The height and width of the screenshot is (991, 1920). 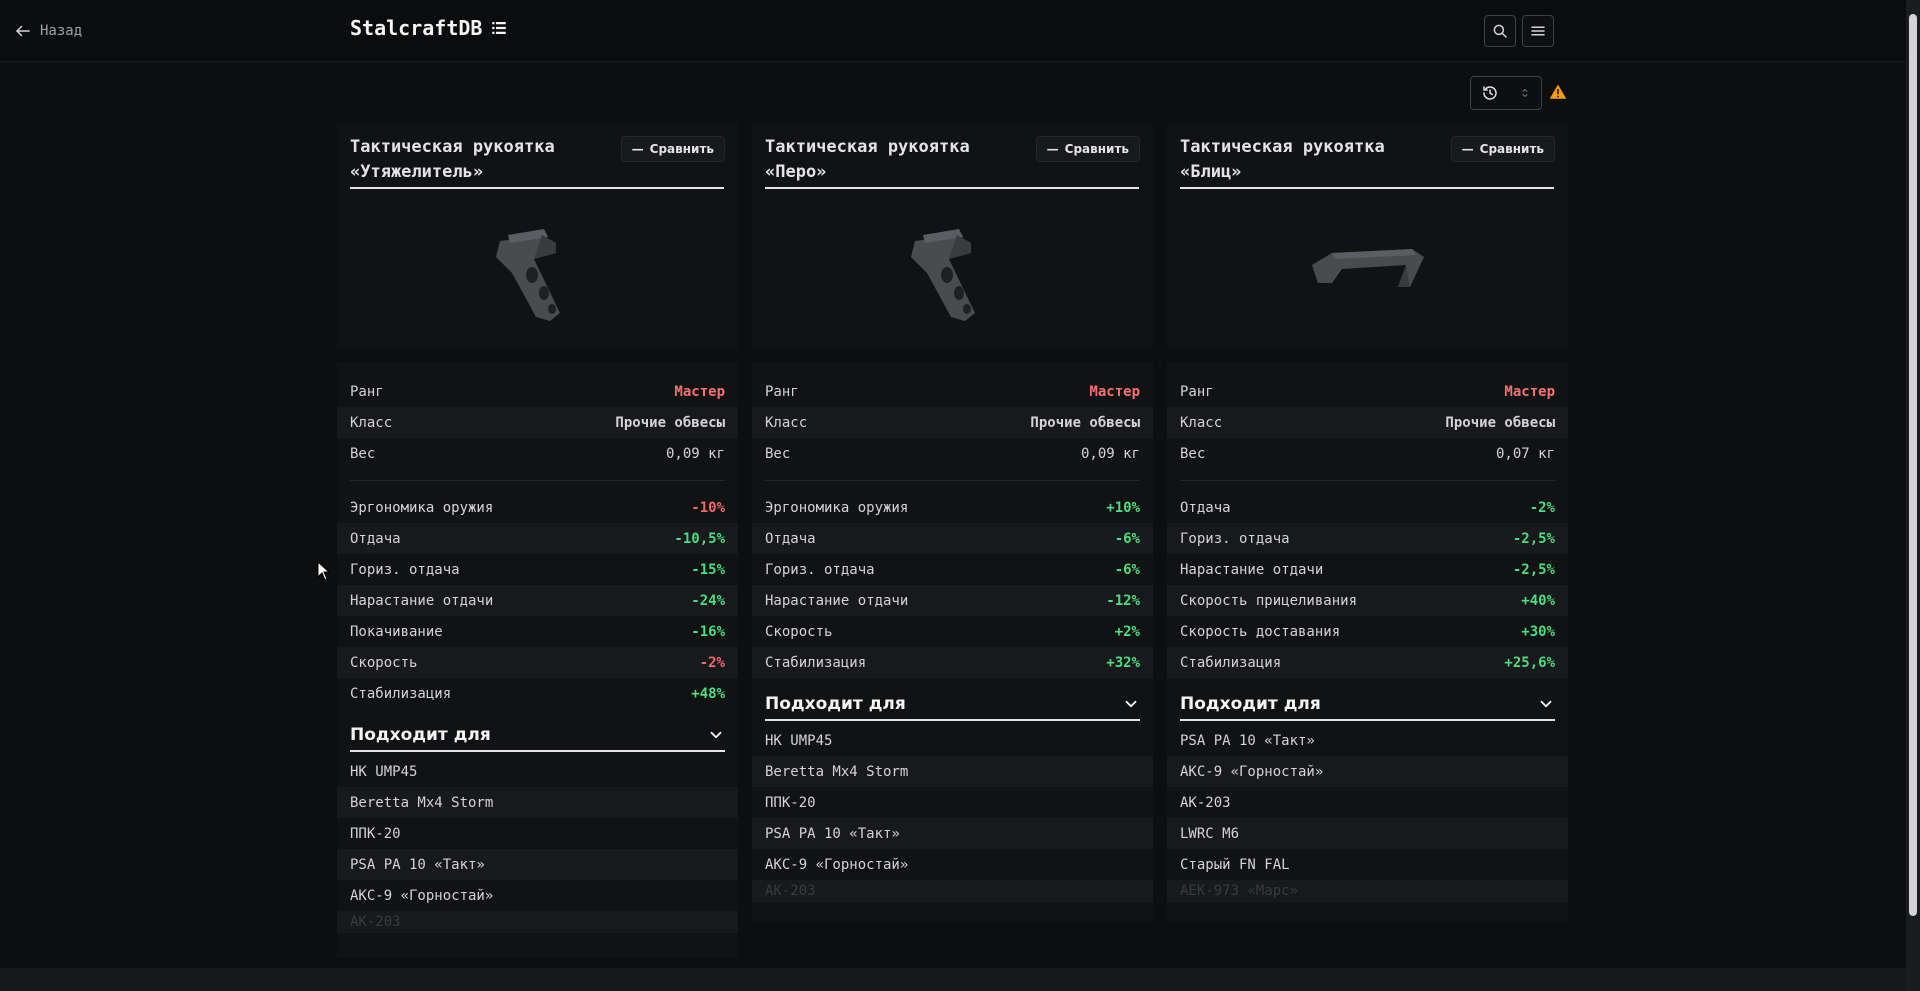 I want to click on effect-row: Нарастание отдачи -2,5%, so click(x=1367, y=569).